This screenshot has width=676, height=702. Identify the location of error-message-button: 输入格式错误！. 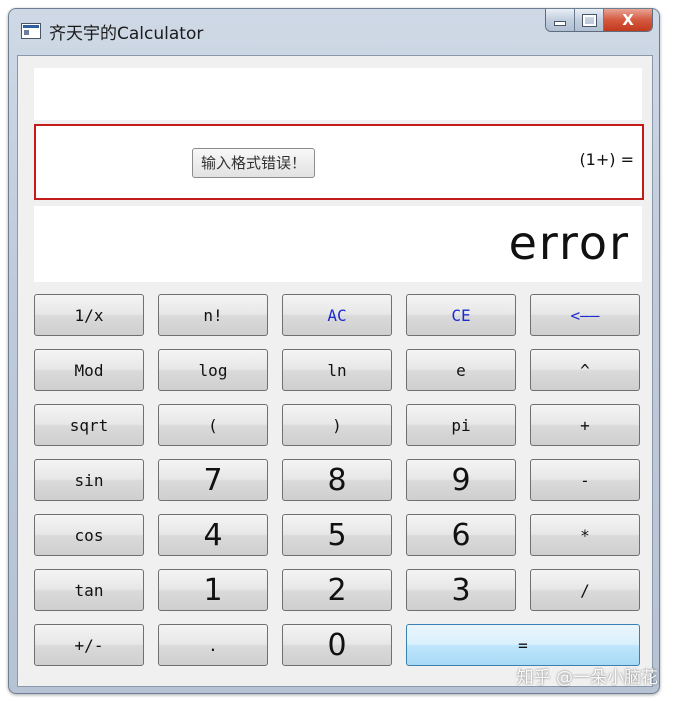
(254, 163).